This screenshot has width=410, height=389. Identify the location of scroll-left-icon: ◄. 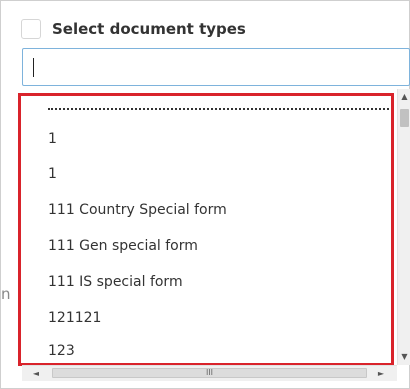
(36, 373).